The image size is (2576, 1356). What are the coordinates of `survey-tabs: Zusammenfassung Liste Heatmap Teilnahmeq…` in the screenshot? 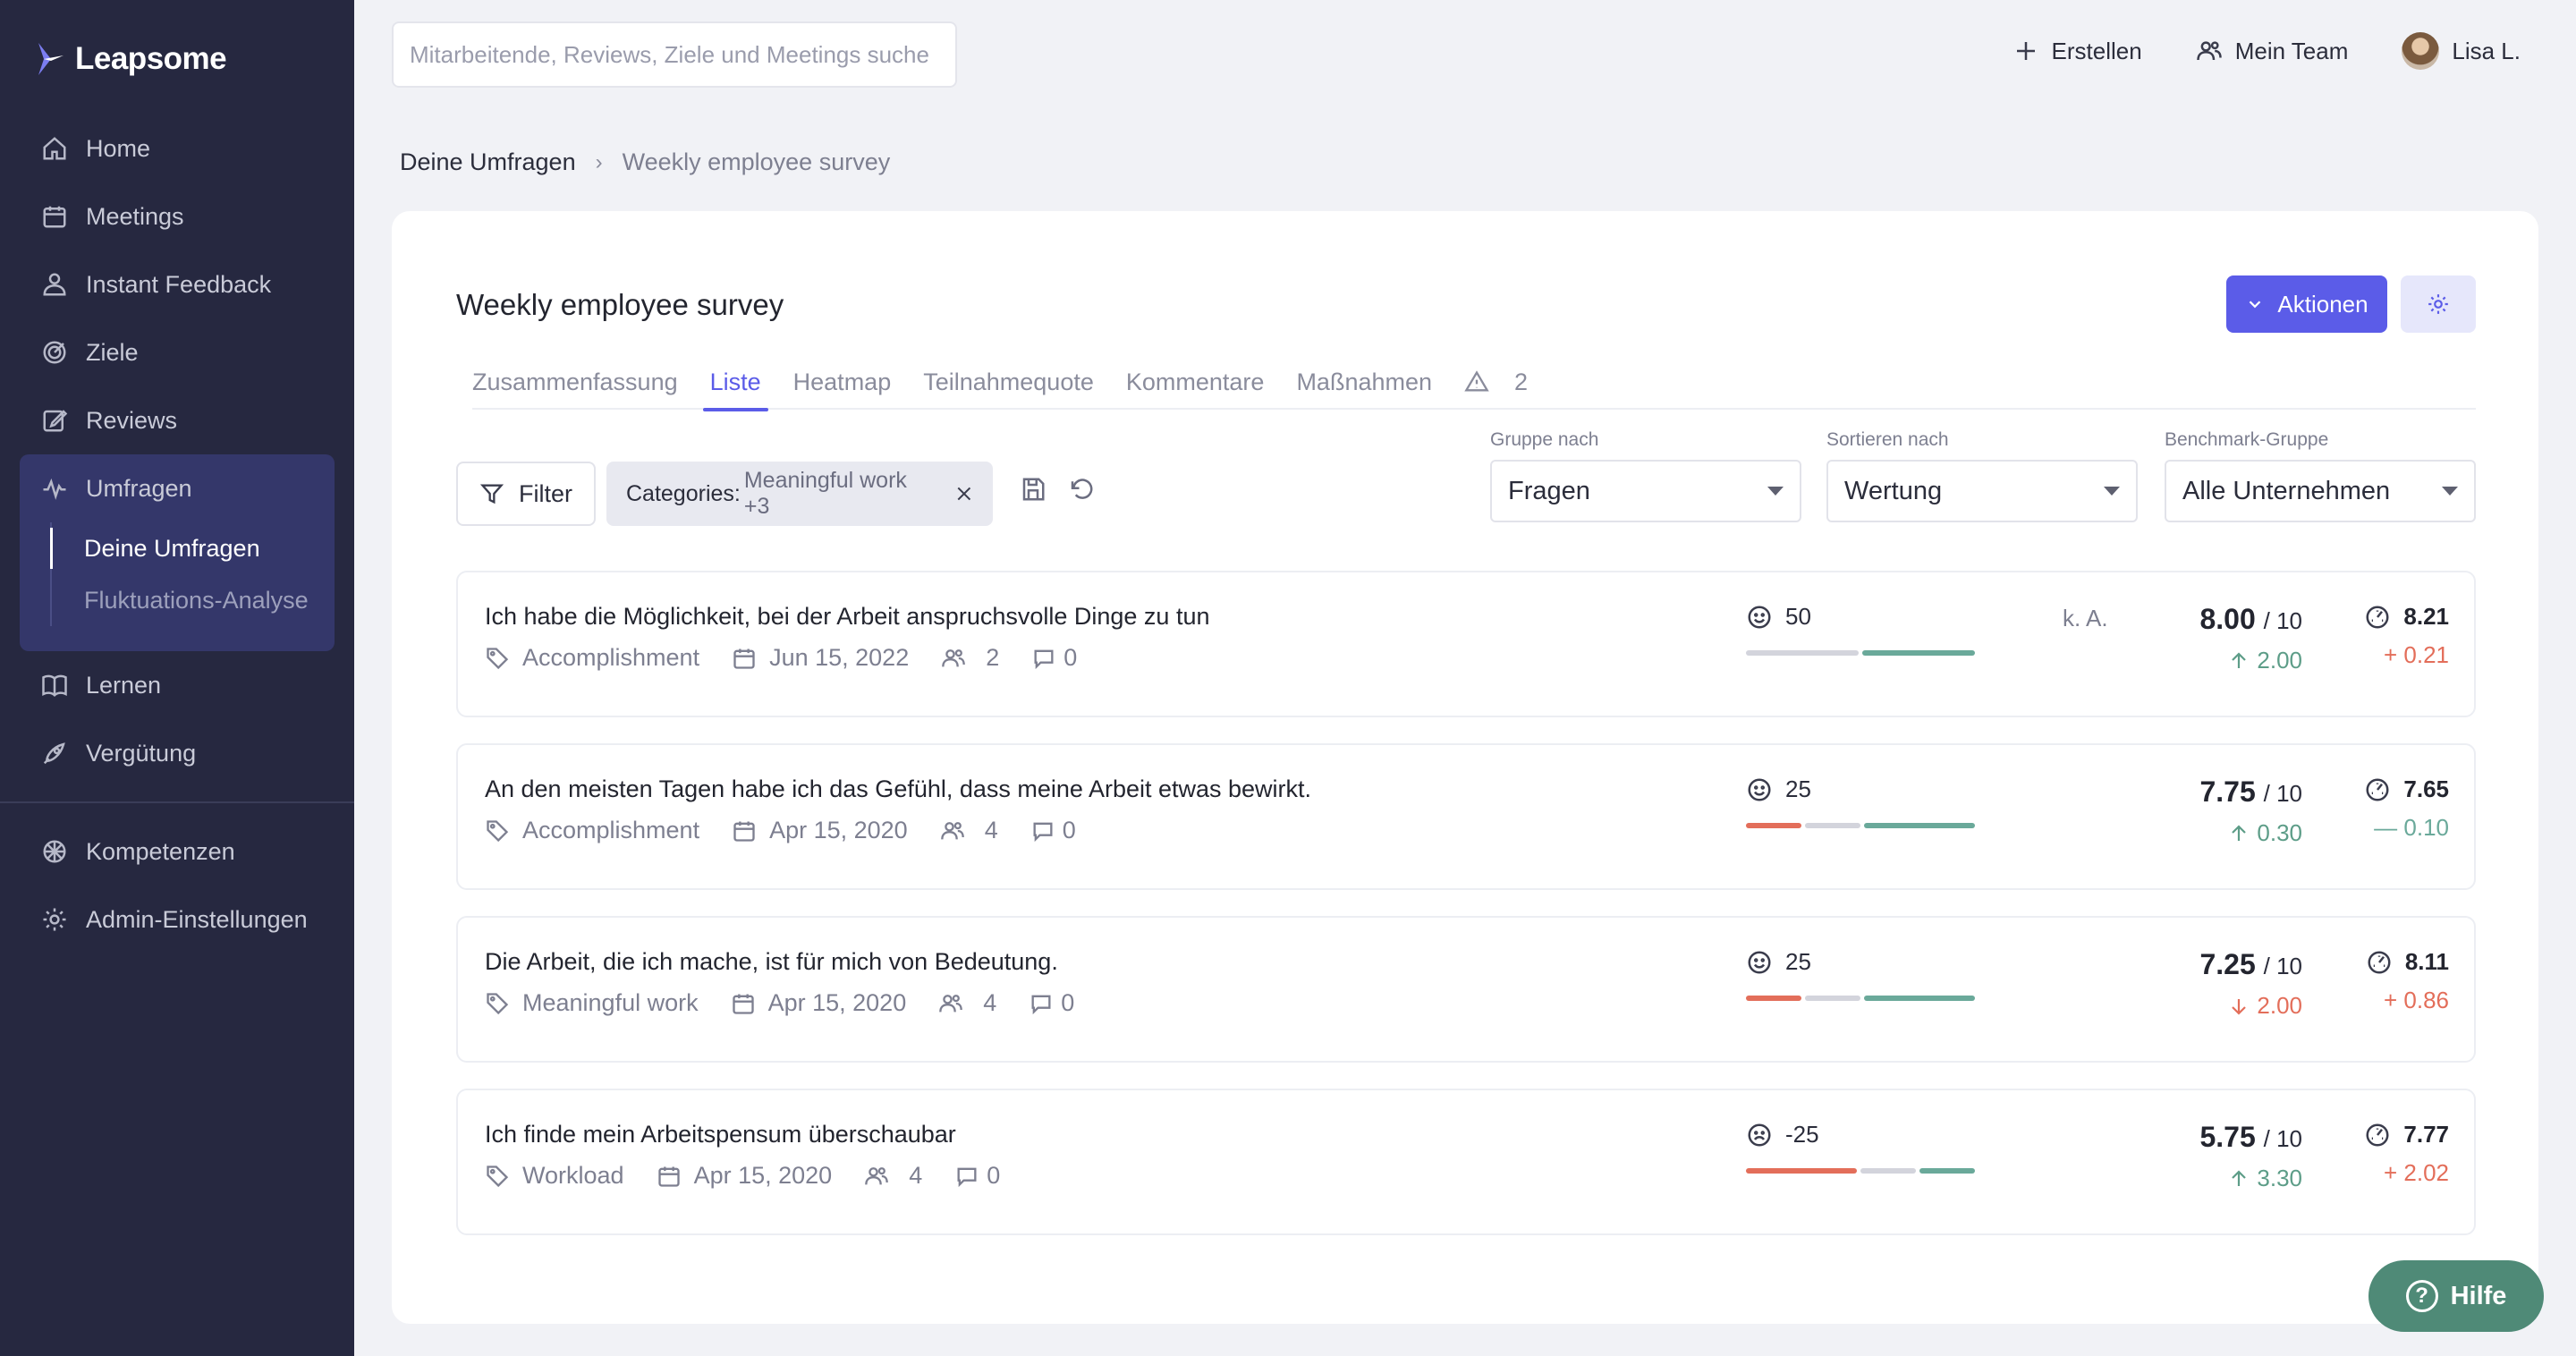 It's located at (1474, 382).